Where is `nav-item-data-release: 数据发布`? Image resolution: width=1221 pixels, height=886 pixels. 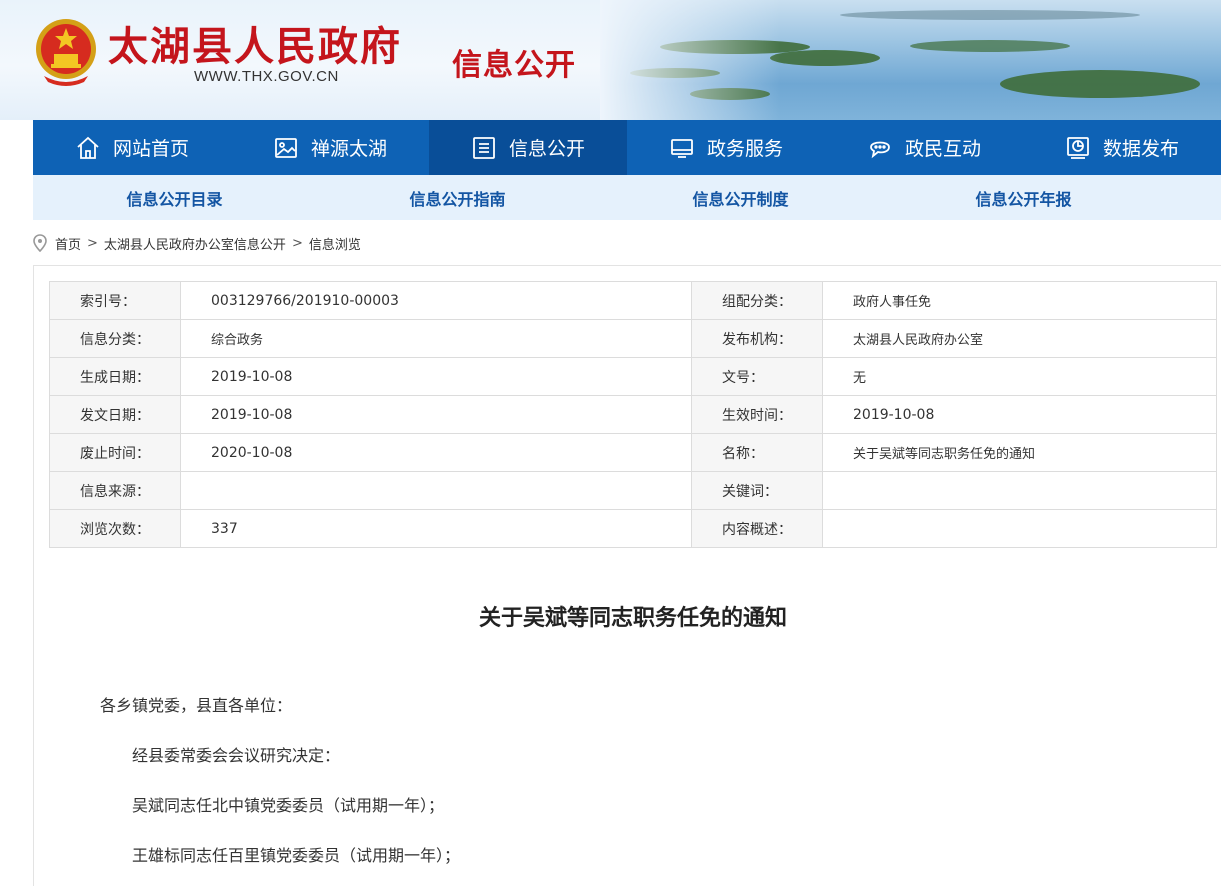 nav-item-data-release: 数据发布 is located at coordinates (1122, 147).